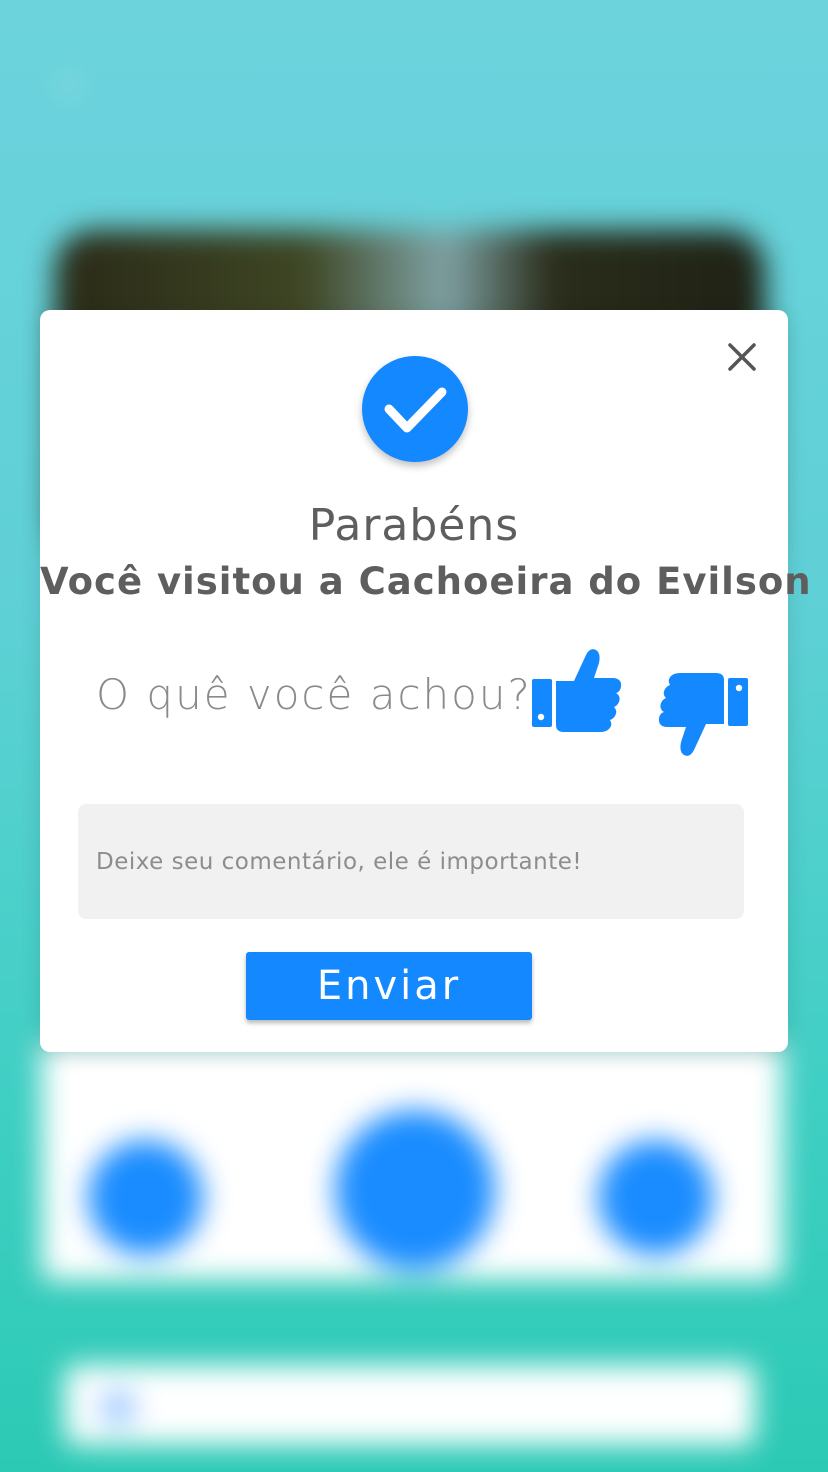 The width and height of the screenshot is (828, 1472). I want to click on check-circle-icon, so click(415, 409).